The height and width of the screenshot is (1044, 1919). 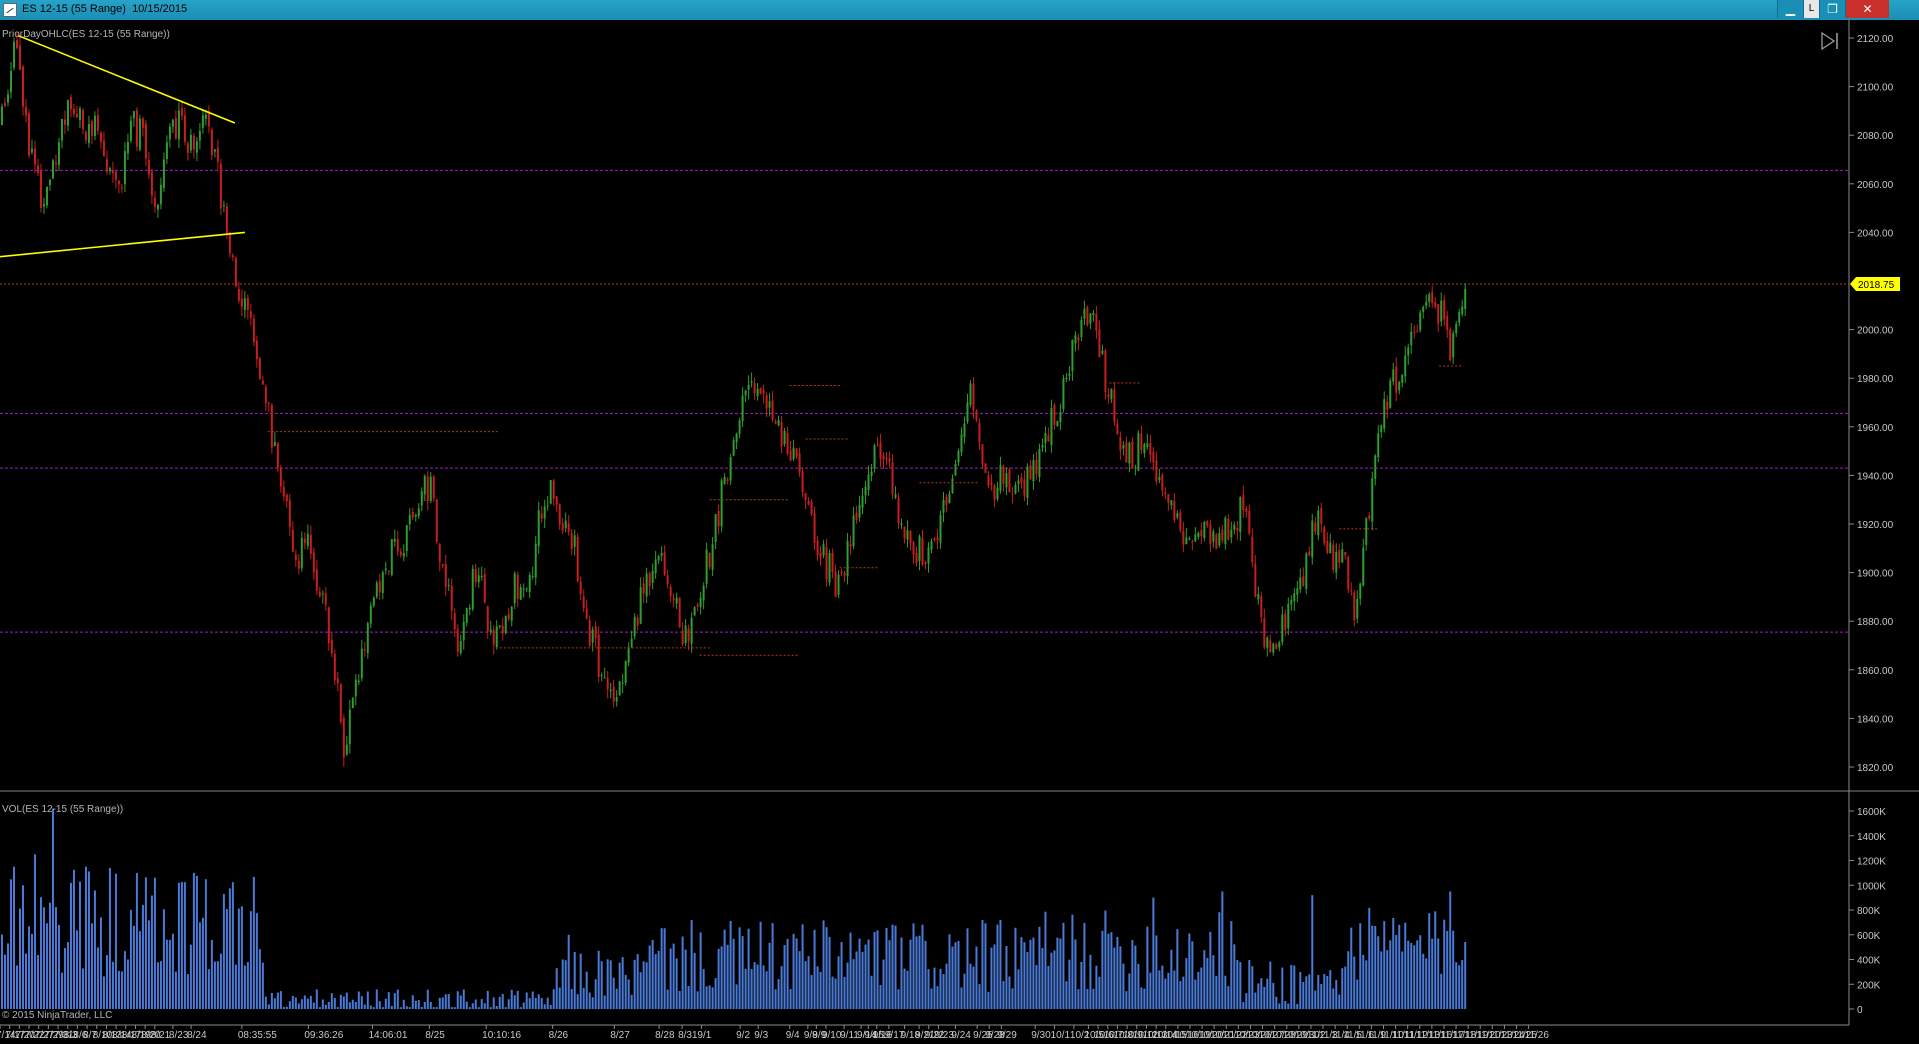 What do you see at coordinates (704, 1035) in the screenshot?
I see `time-tick-label: 9/1` at bounding box center [704, 1035].